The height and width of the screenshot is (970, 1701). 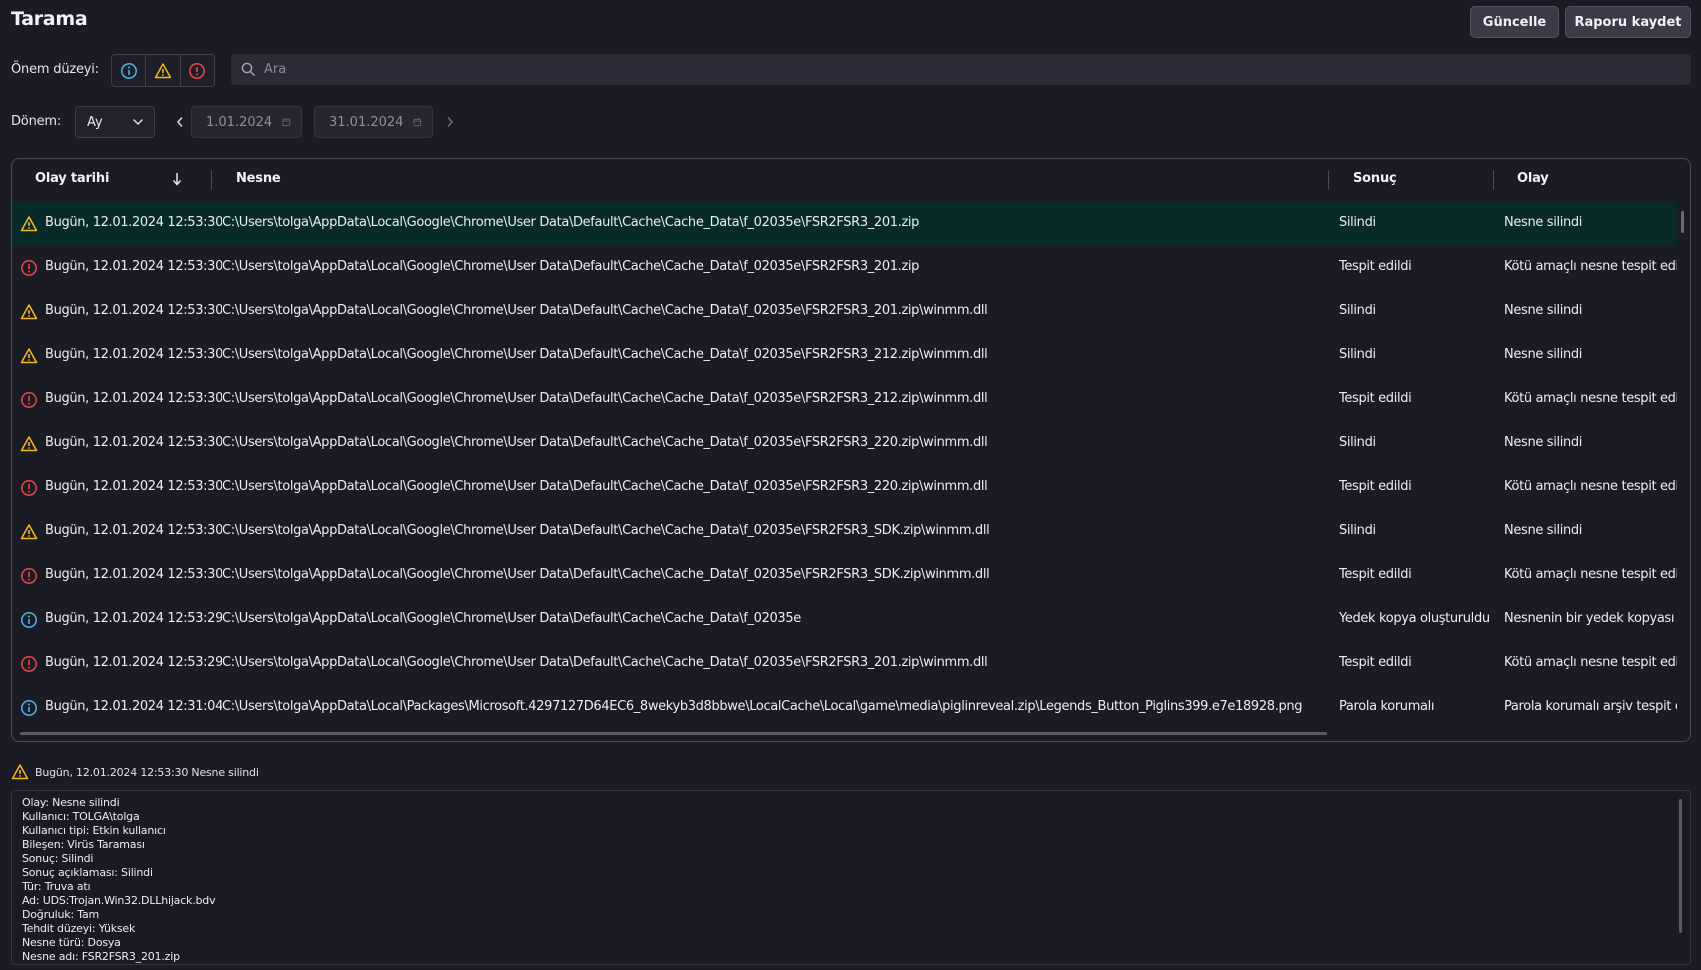 I want to click on search-icon, so click(x=248, y=69).